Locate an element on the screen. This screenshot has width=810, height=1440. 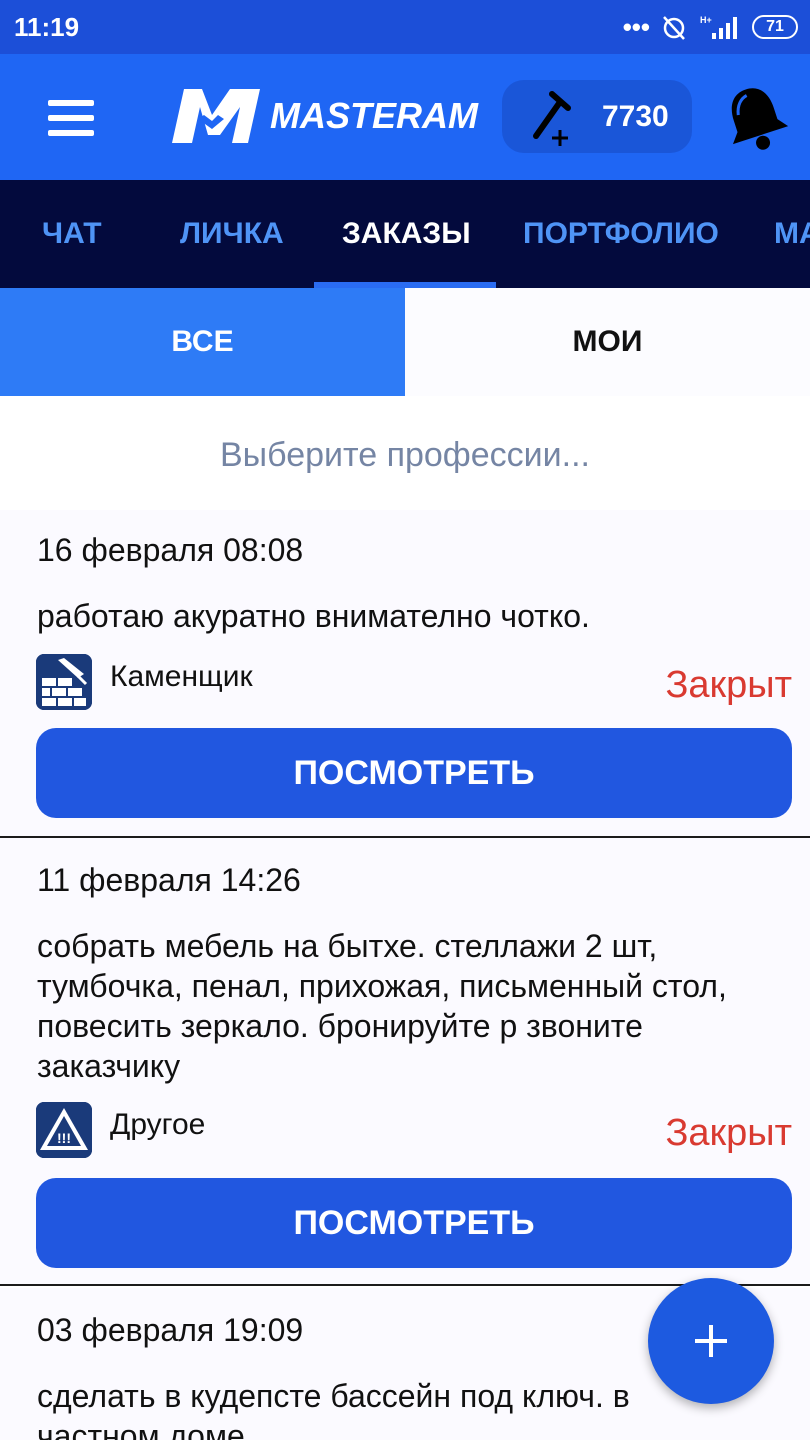
balance-value: 7730 is located at coordinates (635, 116).